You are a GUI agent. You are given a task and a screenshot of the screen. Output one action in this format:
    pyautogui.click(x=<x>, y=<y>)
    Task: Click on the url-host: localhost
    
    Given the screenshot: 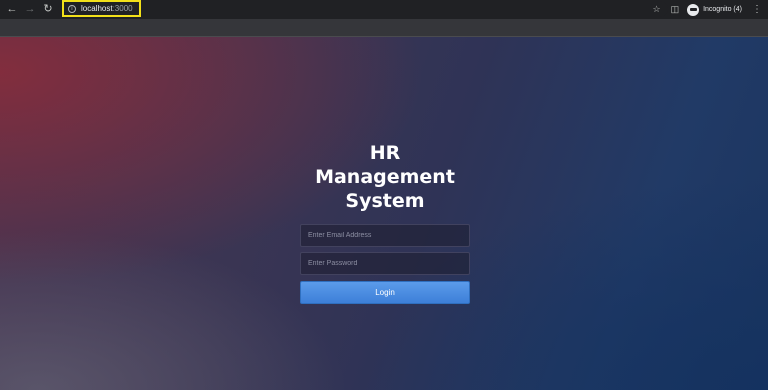 What is the action you would take?
    pyautogui.click(x=97, y=8)
    